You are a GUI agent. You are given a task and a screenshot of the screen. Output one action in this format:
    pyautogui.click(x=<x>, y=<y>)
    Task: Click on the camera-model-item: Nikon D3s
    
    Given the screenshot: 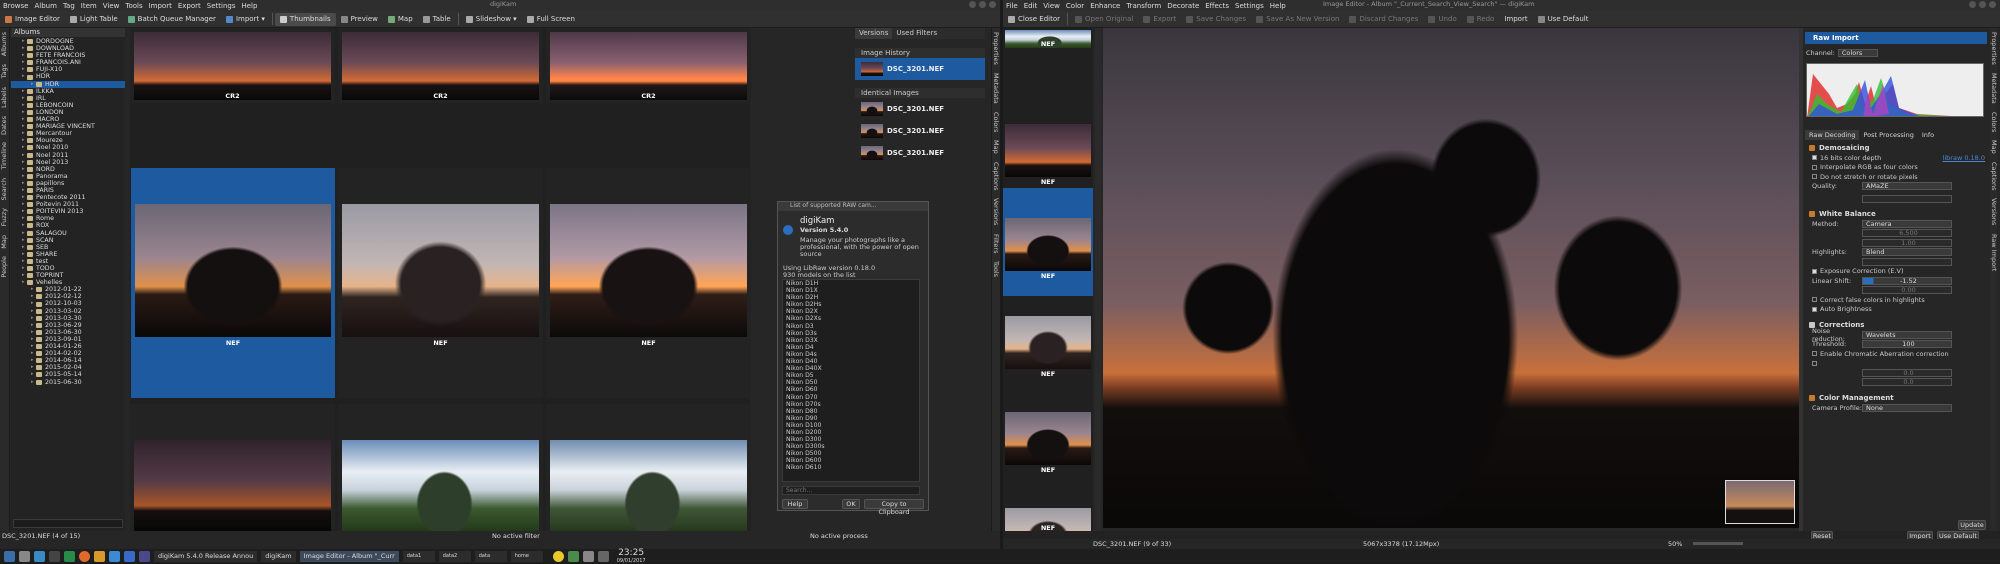 What is the action you would take?
    pyautogui.click(x=851, y=333)
    